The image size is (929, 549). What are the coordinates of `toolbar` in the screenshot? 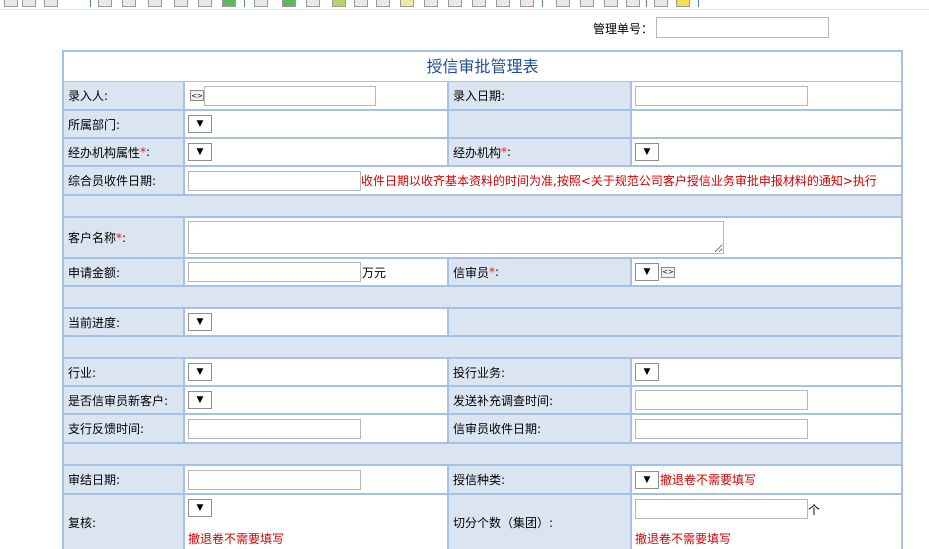 It's located at (464, 5).